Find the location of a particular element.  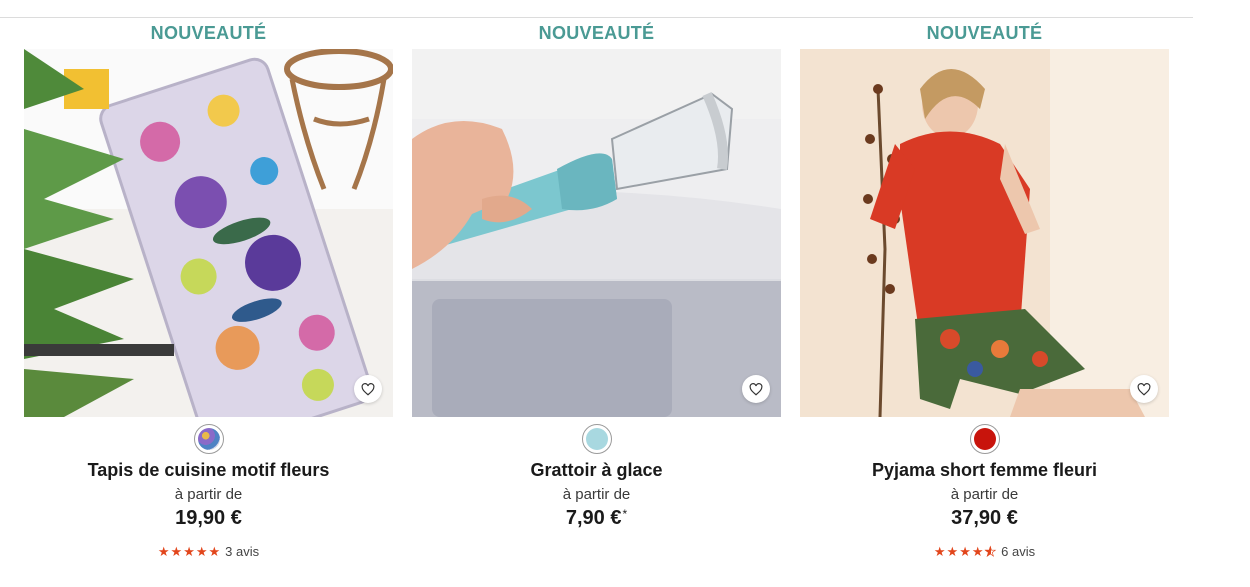

rating: ★ ★ ★ ★ ★ 6 avis is located at coordinates (984, 551).